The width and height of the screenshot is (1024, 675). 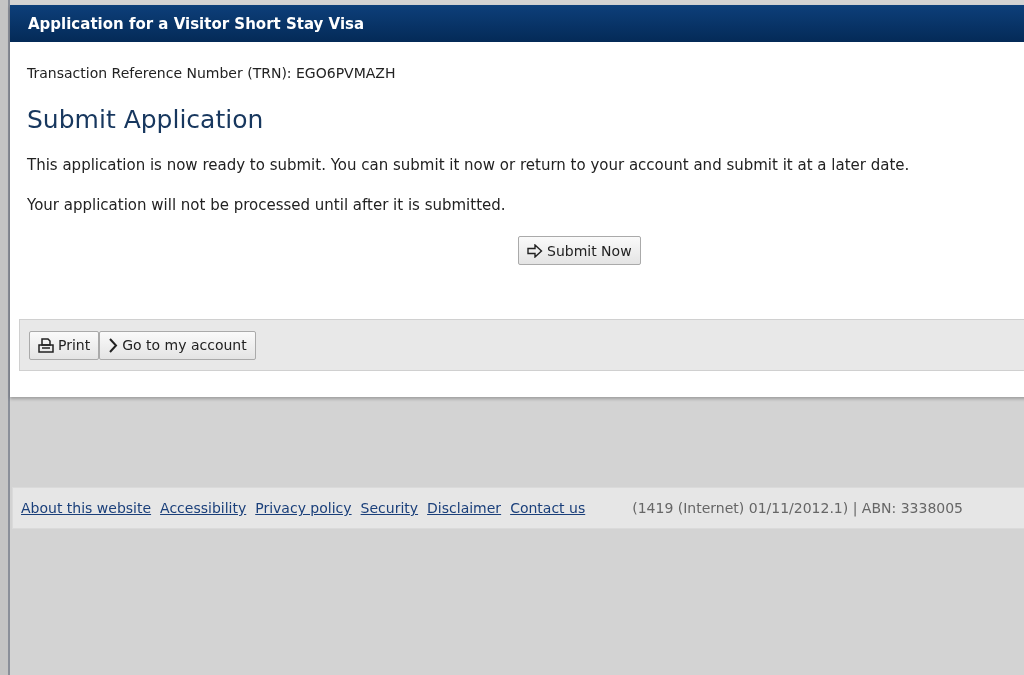 What do you see at coordinates (535, 250) in the screenshot?
I see `arrow-right-icon` at bounding box center [535, 250].